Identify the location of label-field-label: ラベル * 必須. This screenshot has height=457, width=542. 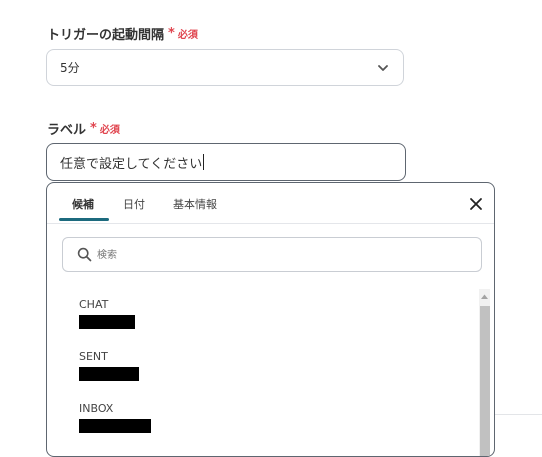
(83, 128).